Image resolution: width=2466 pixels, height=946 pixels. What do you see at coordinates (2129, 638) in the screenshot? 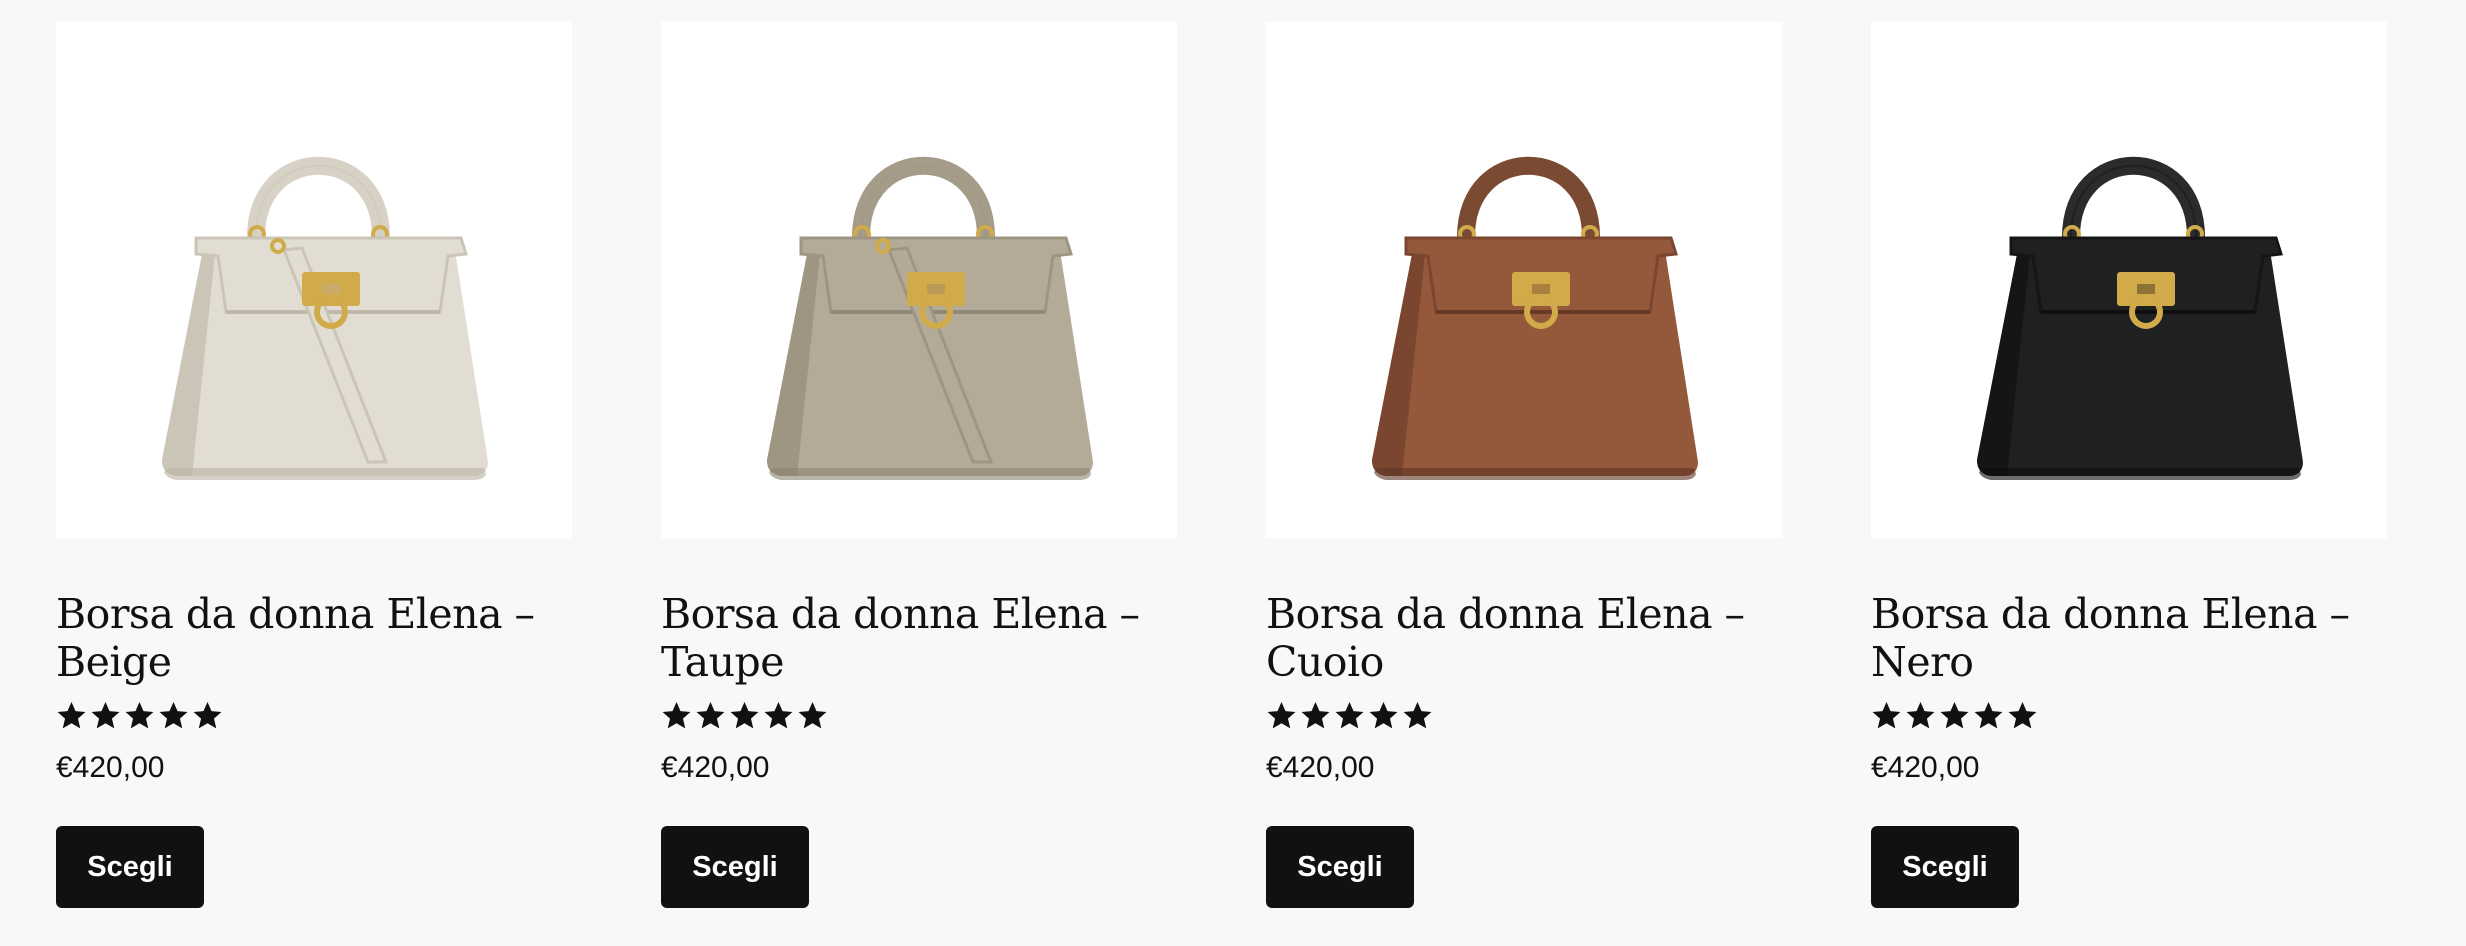
I see `product-title: Borsa da donna Elena – Nero` at bounding box center [2129, 638].